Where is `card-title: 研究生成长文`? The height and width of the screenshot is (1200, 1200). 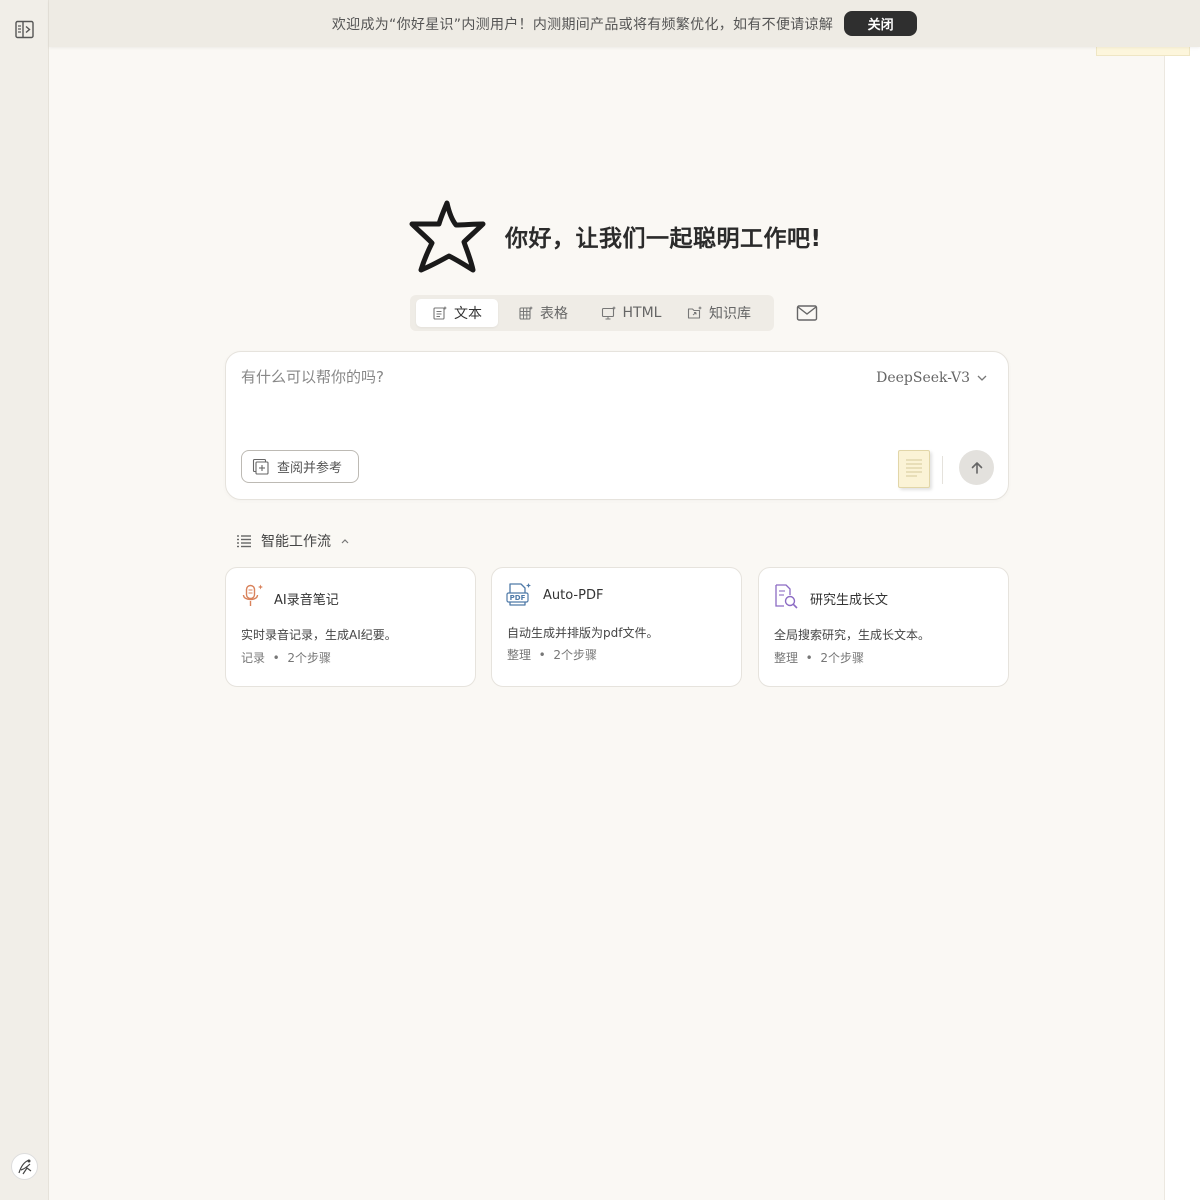 card-title: 研究生成长文 is located at coordinates (849, 600).